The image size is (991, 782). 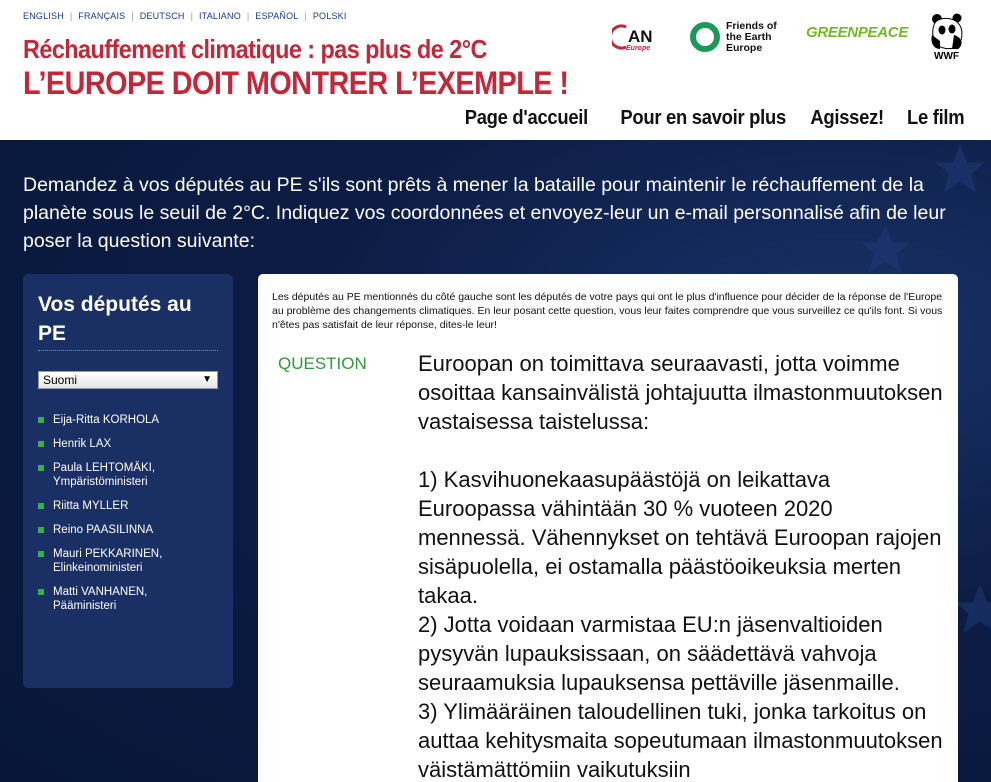 I want to click on mep-role: Ympäristöministeri, so click(x=100, y=482).